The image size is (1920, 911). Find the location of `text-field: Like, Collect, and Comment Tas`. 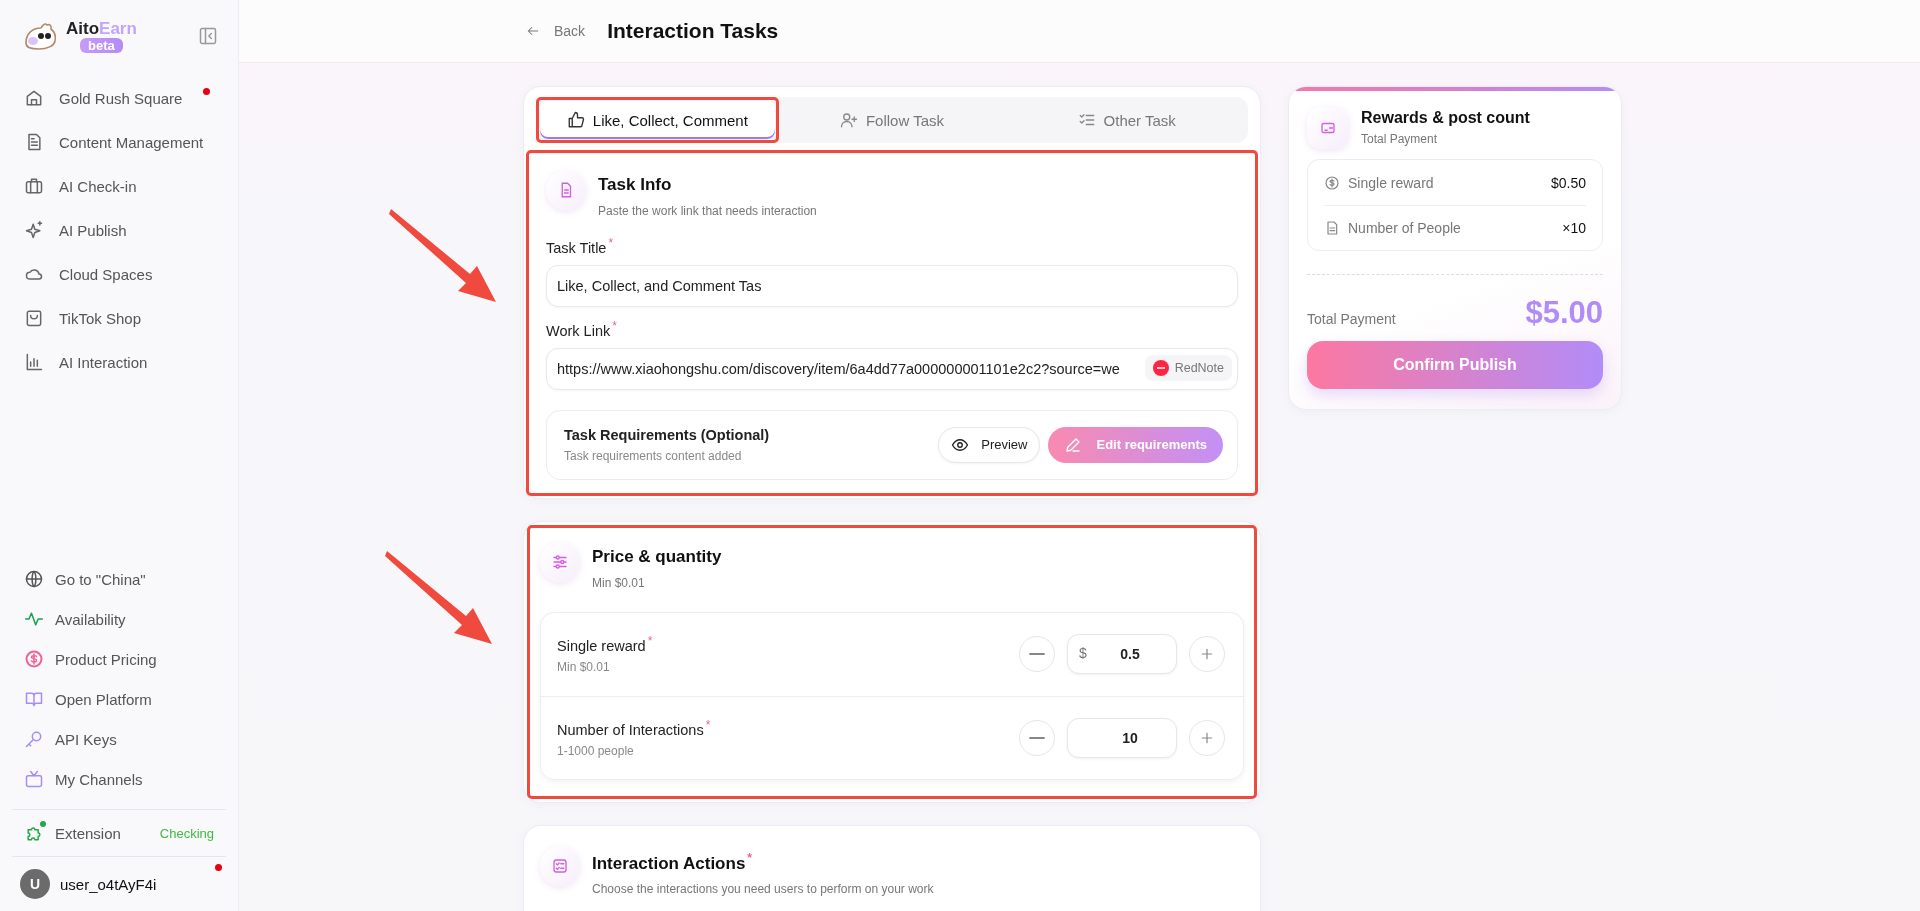

text-field: Like, Collect, and Comment Tas is located at coordinates (892, 285).